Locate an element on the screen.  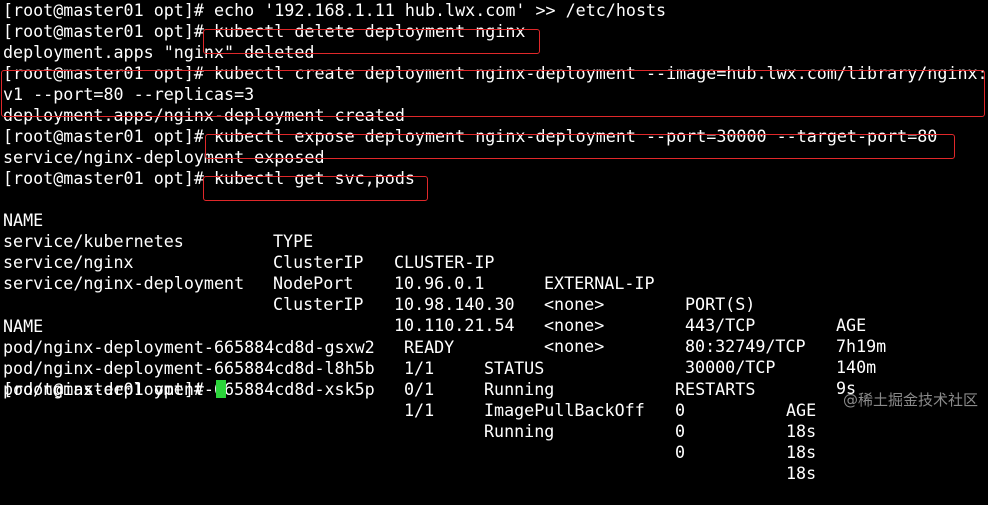
prompt-text: [root@master01 opt]# is located at coordinates (103, 389).